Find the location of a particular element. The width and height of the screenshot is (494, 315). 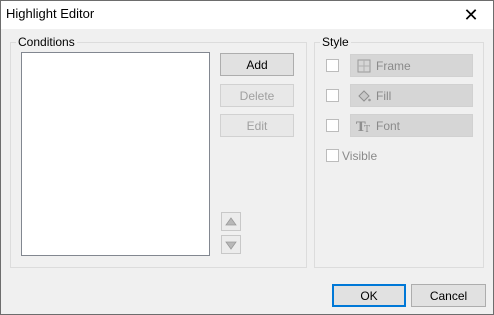

move-down-button is located at coordinates (231, 244).